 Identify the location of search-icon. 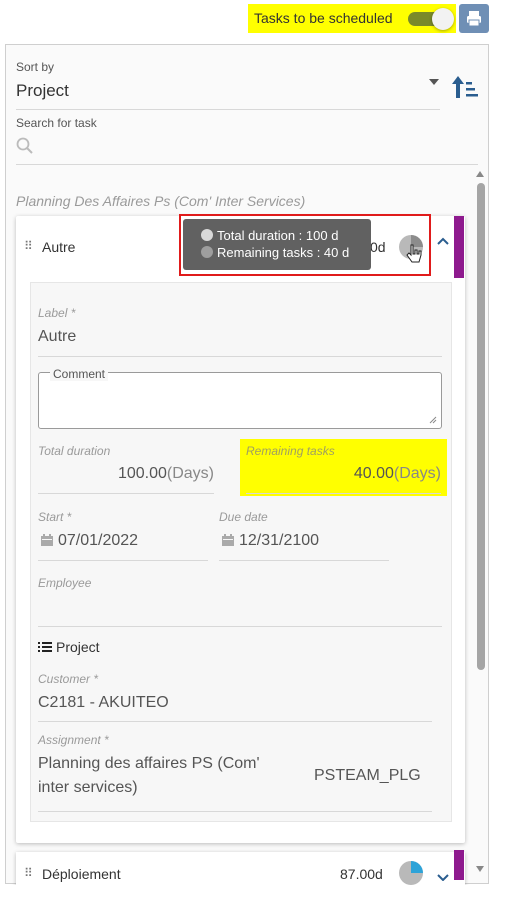
(24, 145).